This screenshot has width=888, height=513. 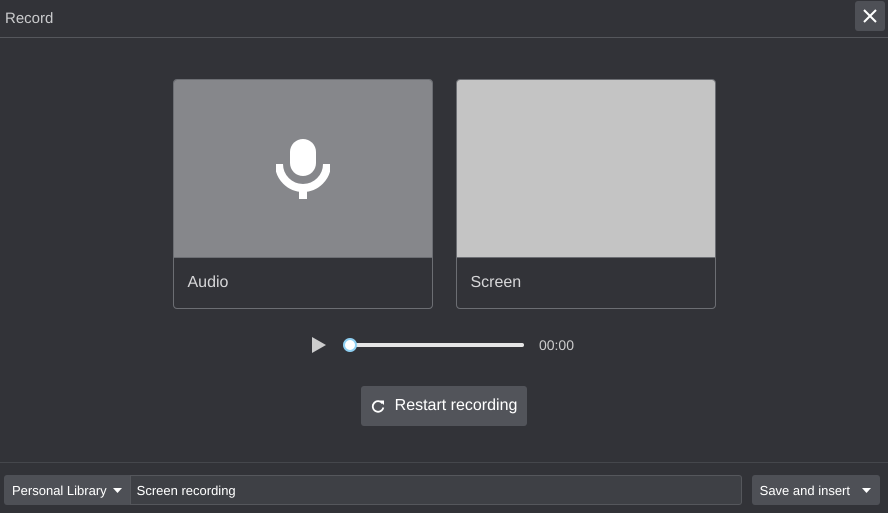 I want to click on name-field: Screen recording, so click(x=436, y=490).